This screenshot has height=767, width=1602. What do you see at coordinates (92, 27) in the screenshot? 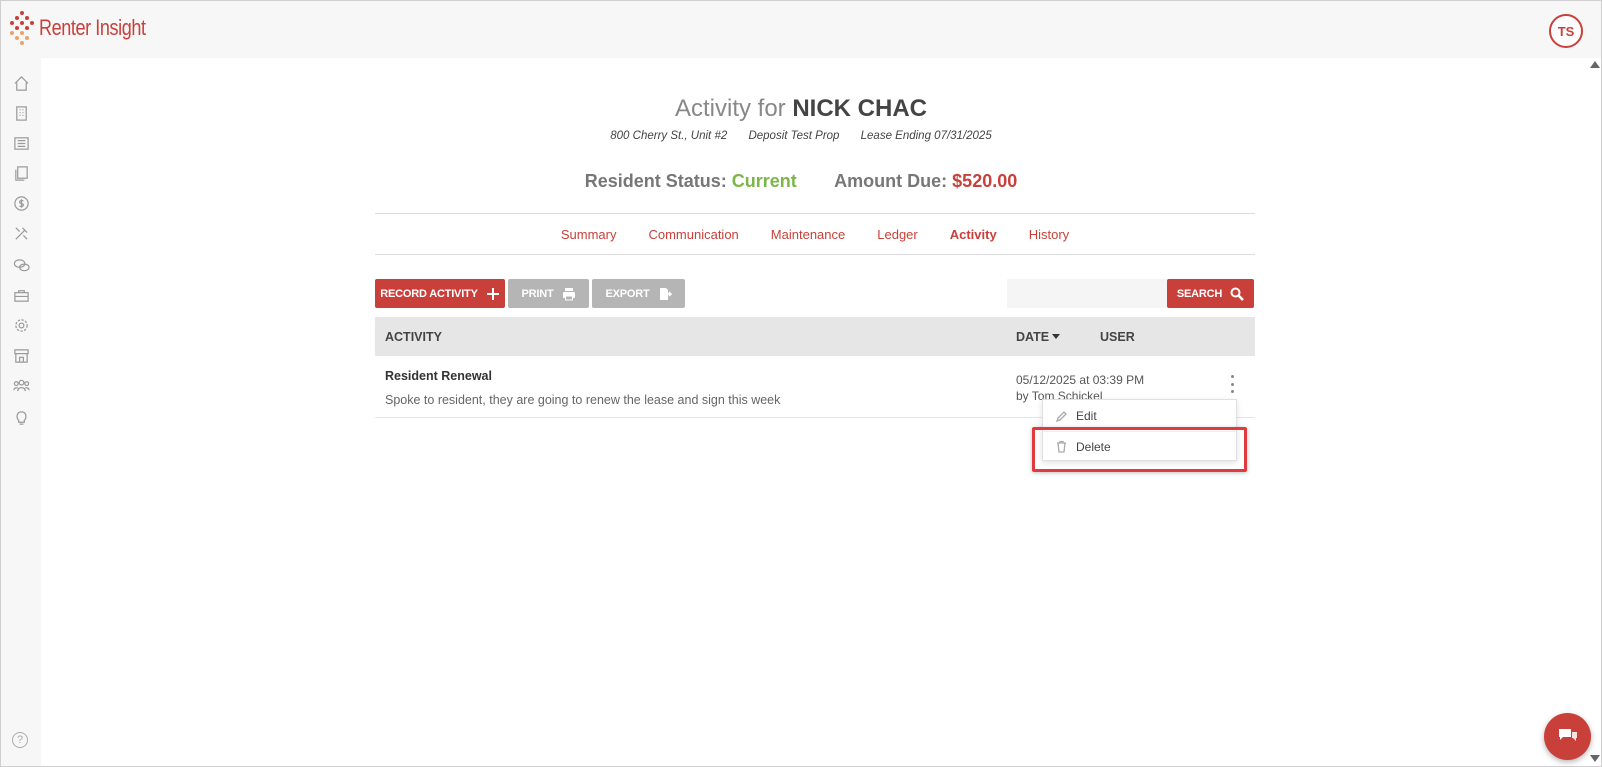
I see `app-name: Renter Insight` at bounding box center [92, 27].